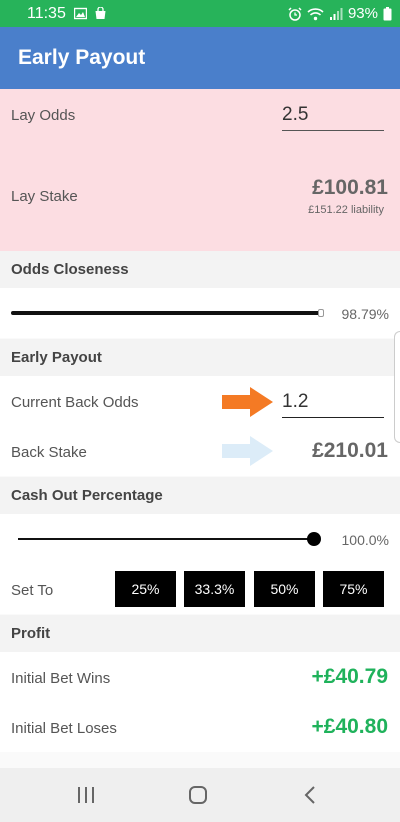 The image size is (400, 822). I want to click on app-bar: Early Payout, so click(200, 58).